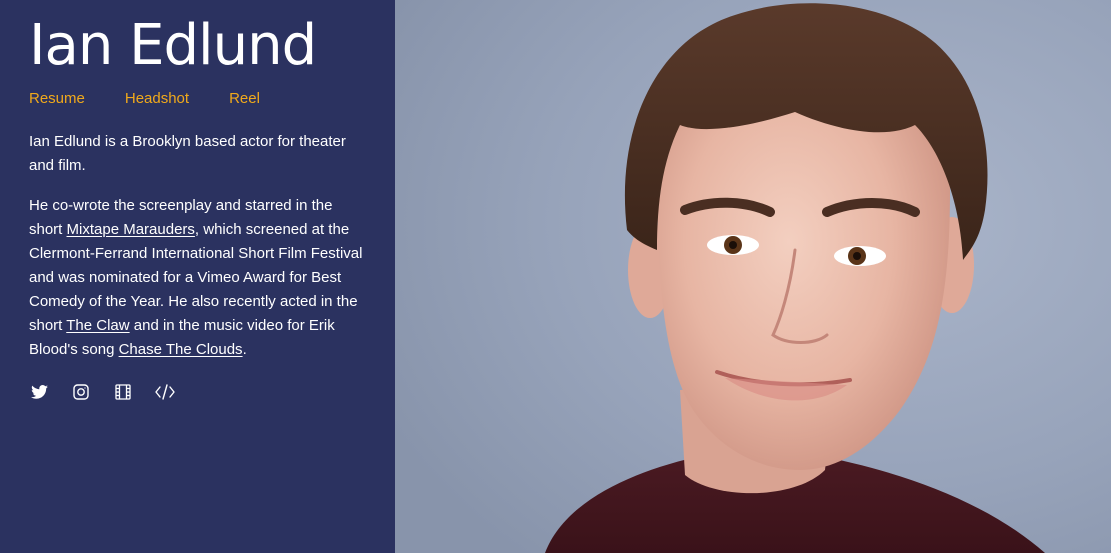 This screenshot has width=1111, height=553. Describe the element at coordinates (198, 101) in the screenshot. I see `main-nav: Resume Headshot Reel` at that location.